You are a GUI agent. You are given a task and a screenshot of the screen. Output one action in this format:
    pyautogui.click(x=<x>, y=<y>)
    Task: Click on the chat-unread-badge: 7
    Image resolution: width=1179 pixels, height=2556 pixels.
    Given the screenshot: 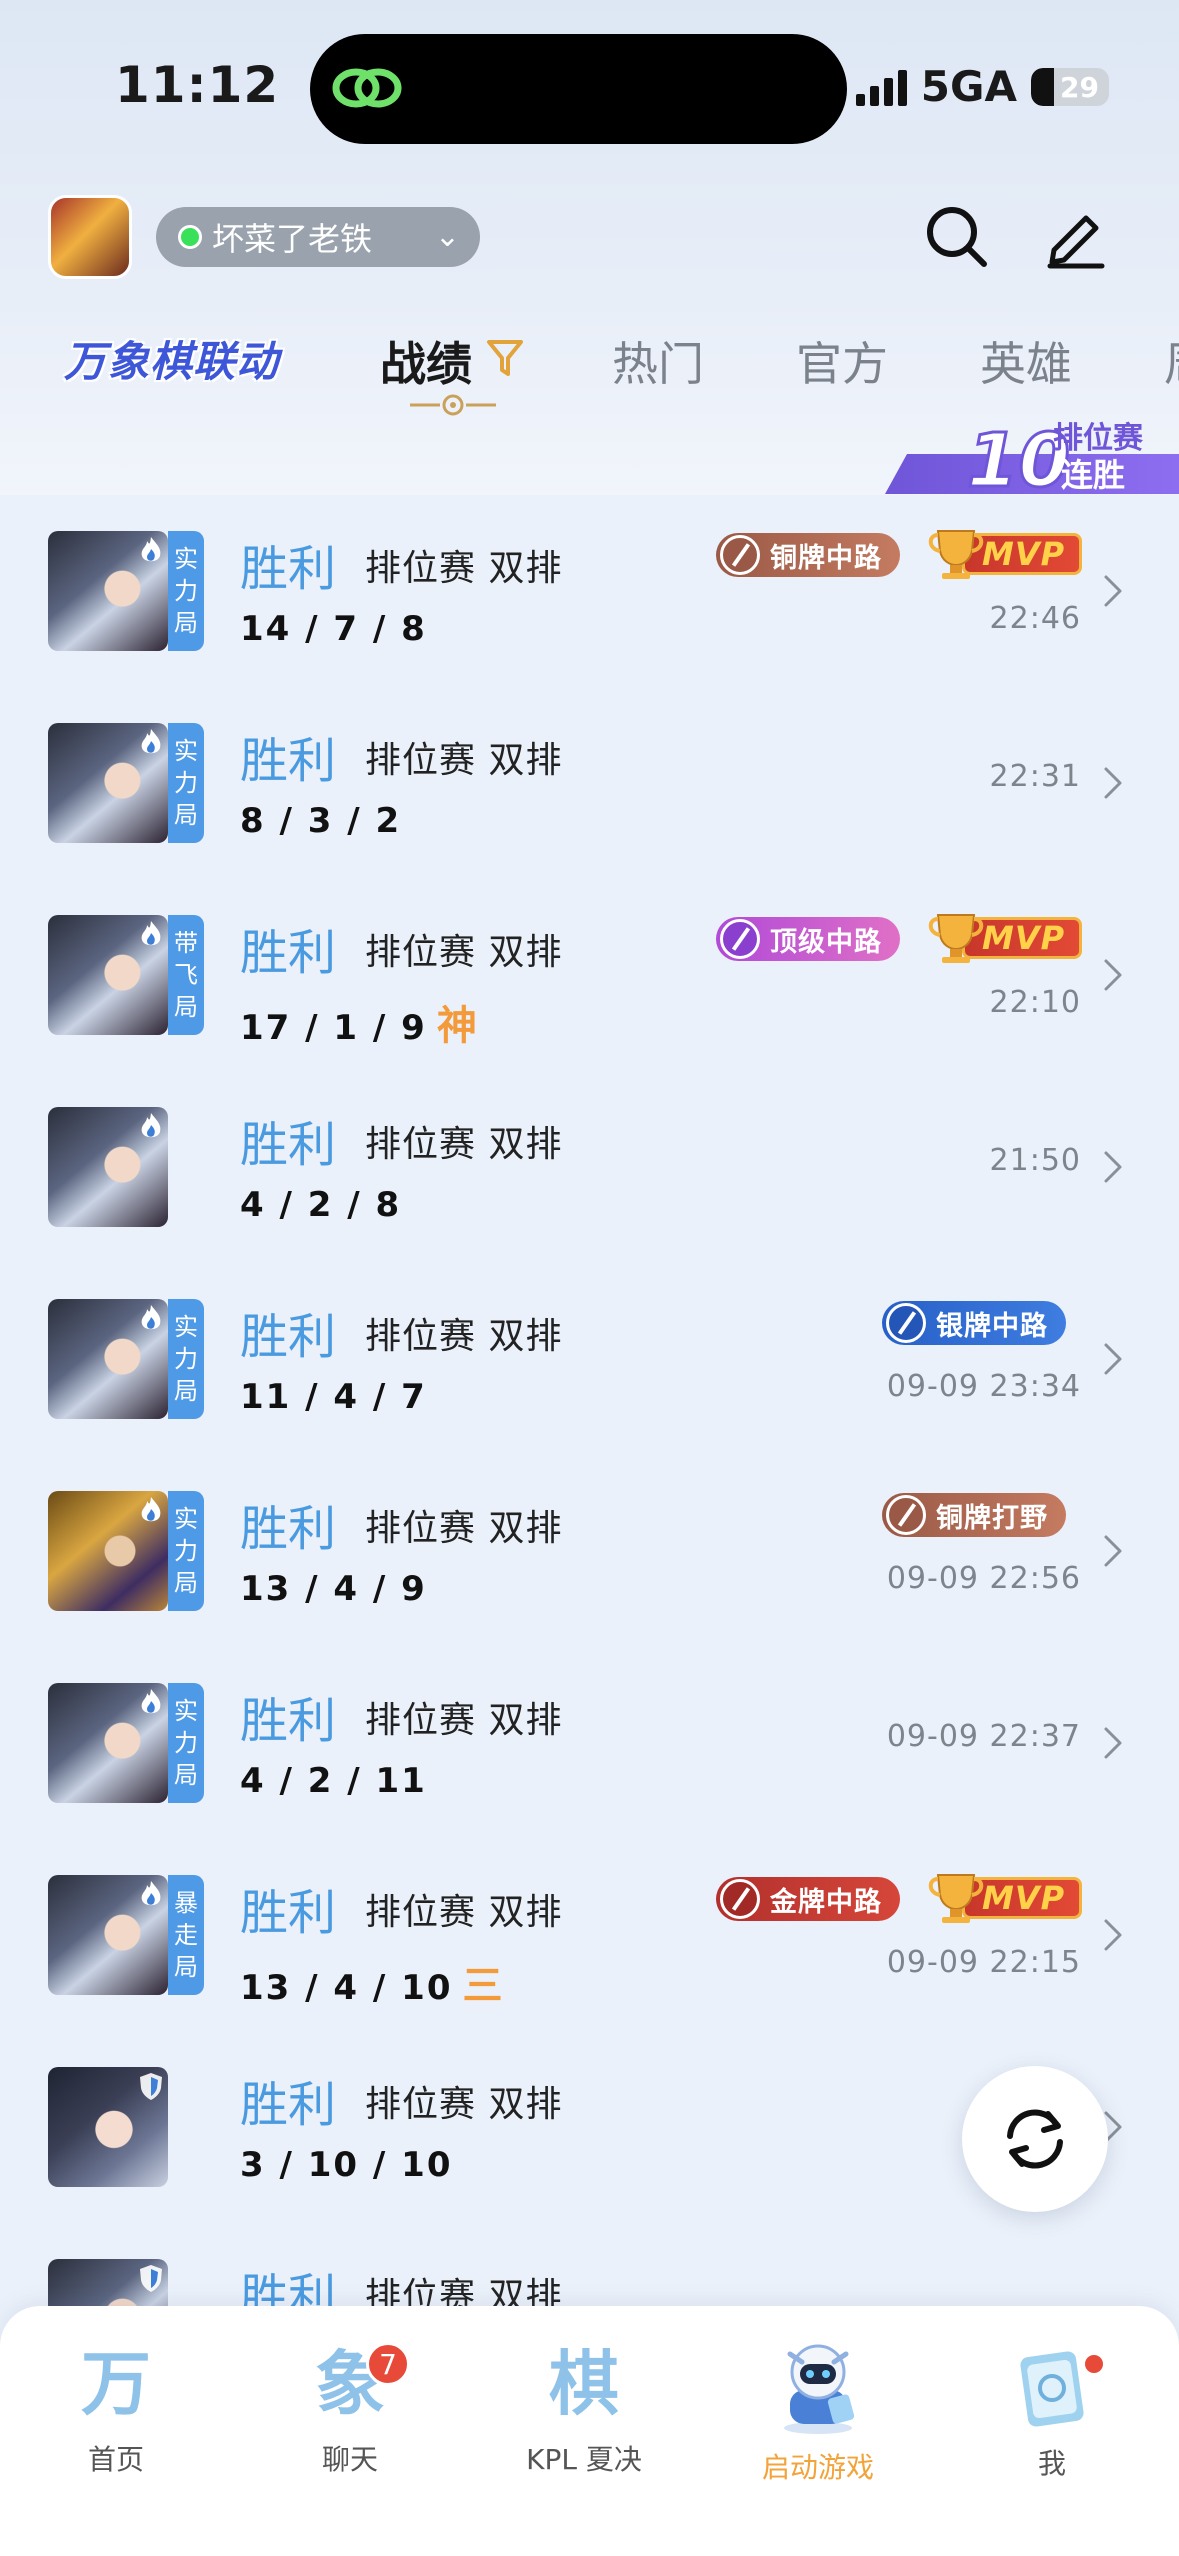 What is the action you would take?
    pyautogui.click(x=388, y=2364)
    